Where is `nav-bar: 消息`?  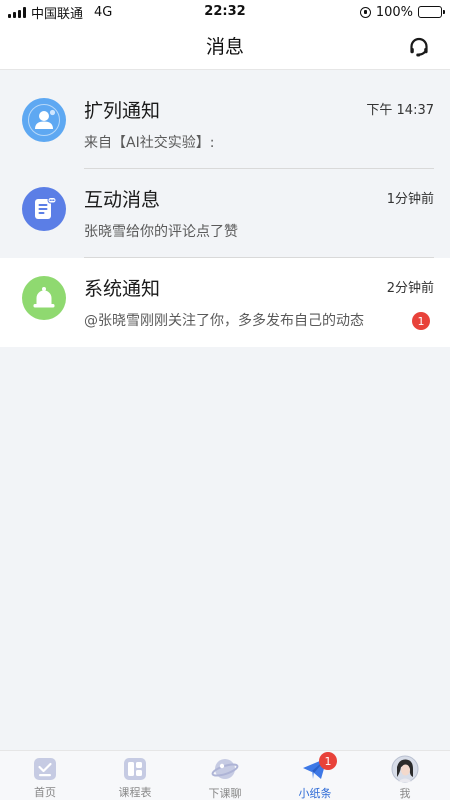
nav-bar: 消息 is located at coordinates (225, 47).